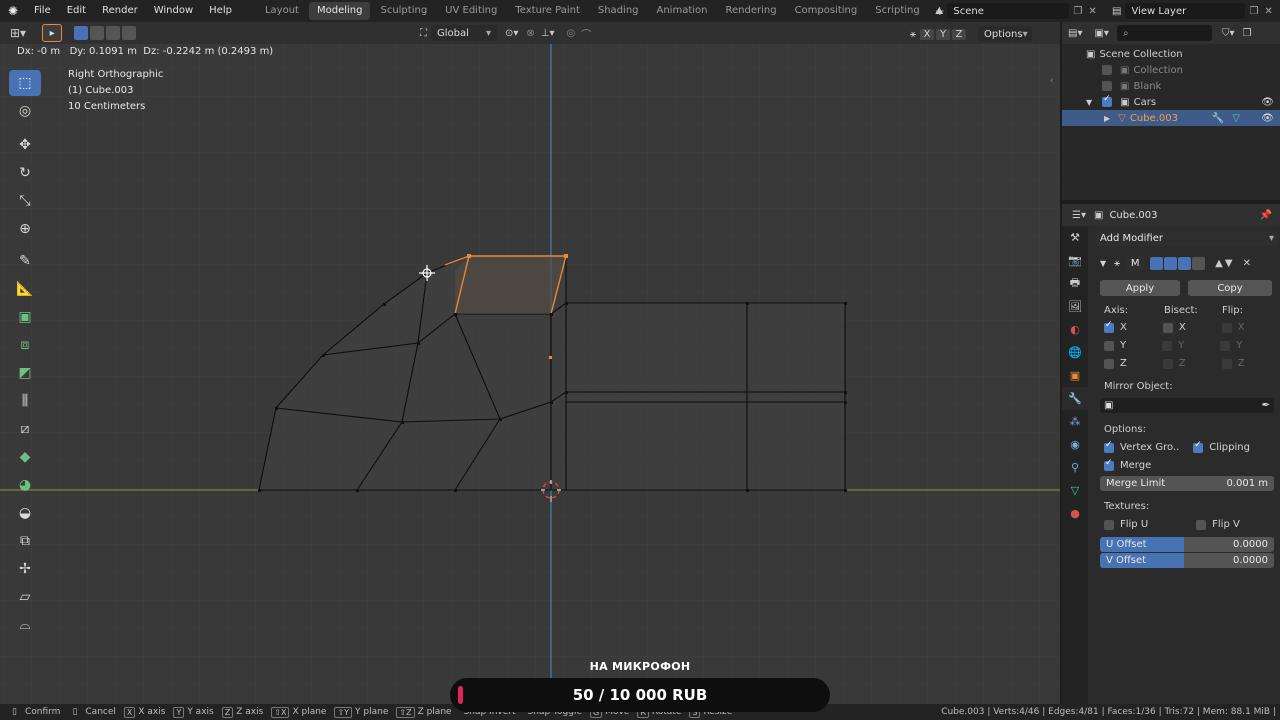  What do you see at coordinates (1109, 345) in the screenshot?
I see `axis-y-checkbox` at bounding box center [1109, 345].